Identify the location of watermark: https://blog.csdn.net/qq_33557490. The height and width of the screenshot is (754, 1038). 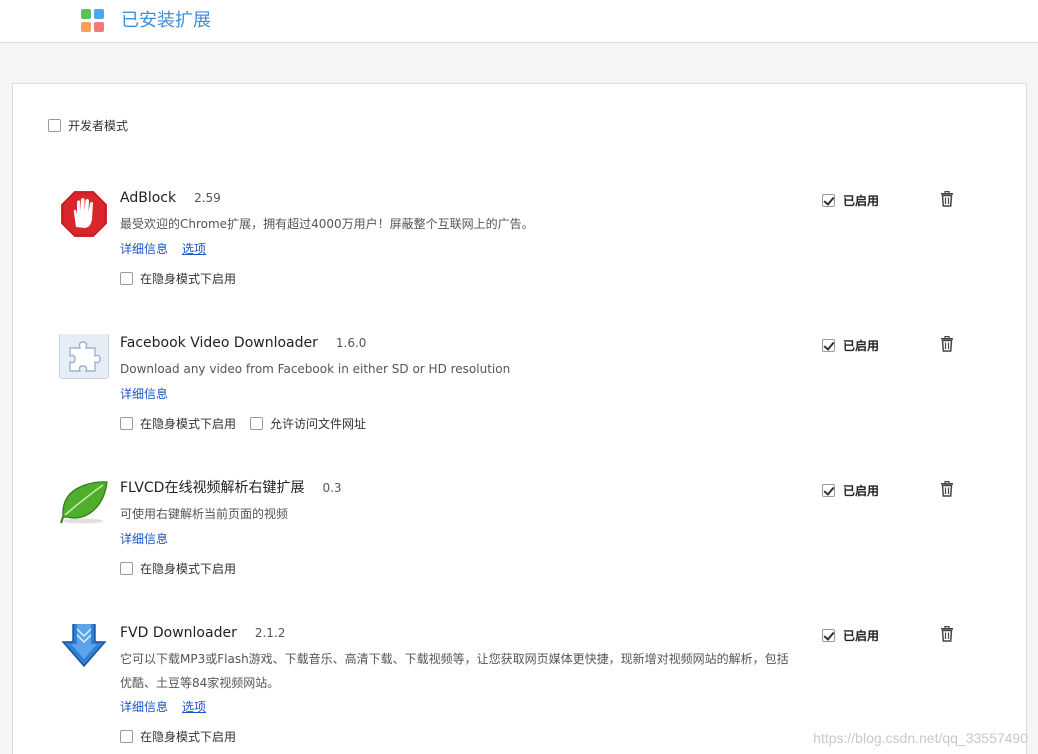
(920, 738).